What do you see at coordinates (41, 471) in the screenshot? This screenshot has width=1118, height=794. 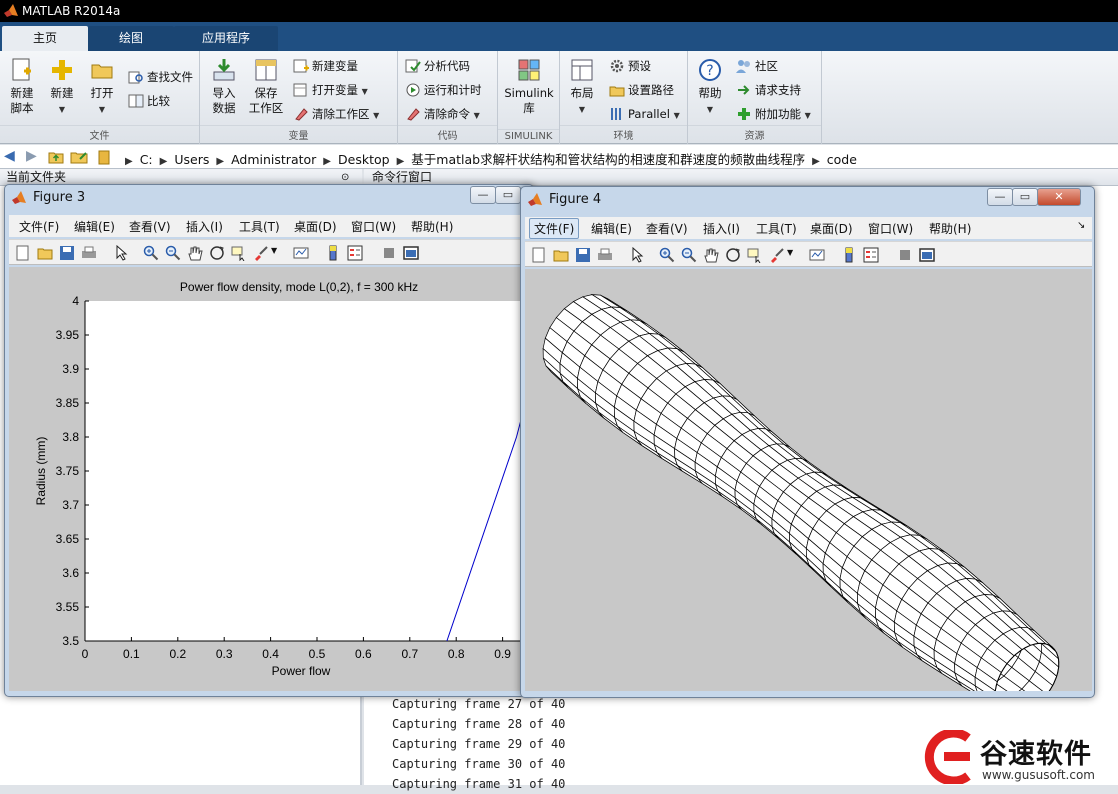 I see `y-axis-label: Radius (mm)` at bounding box center [41, 471].